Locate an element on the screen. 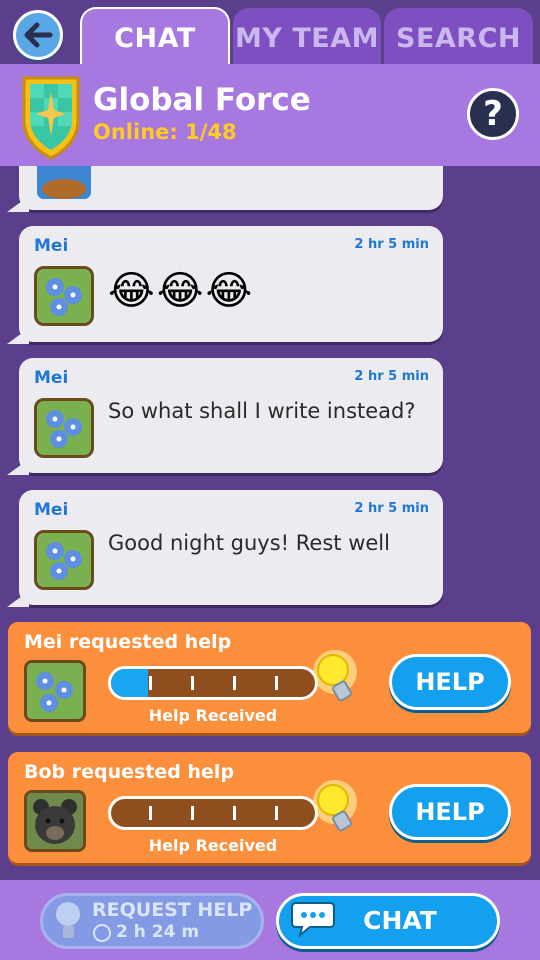 The image size is (540, 960). clock-icon is located at coordinates (102, 933).